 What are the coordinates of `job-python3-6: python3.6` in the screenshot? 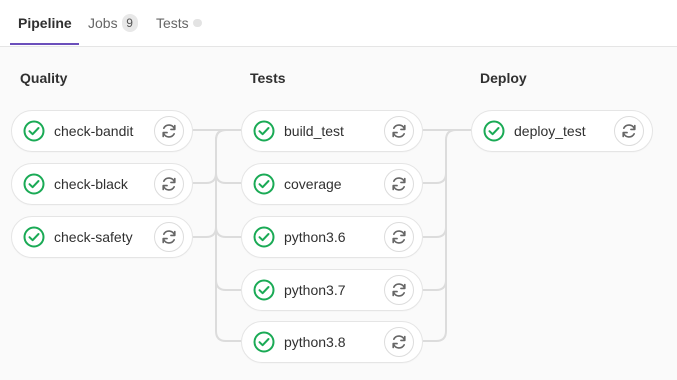 It's located at (332, 237).